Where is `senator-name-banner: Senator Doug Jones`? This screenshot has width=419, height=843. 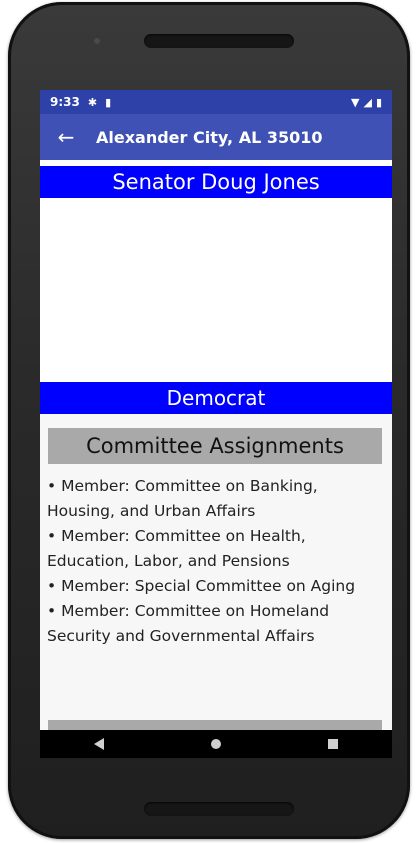
senator-name-banner: Senator Doug Jones is located at coordinates (216, 182).